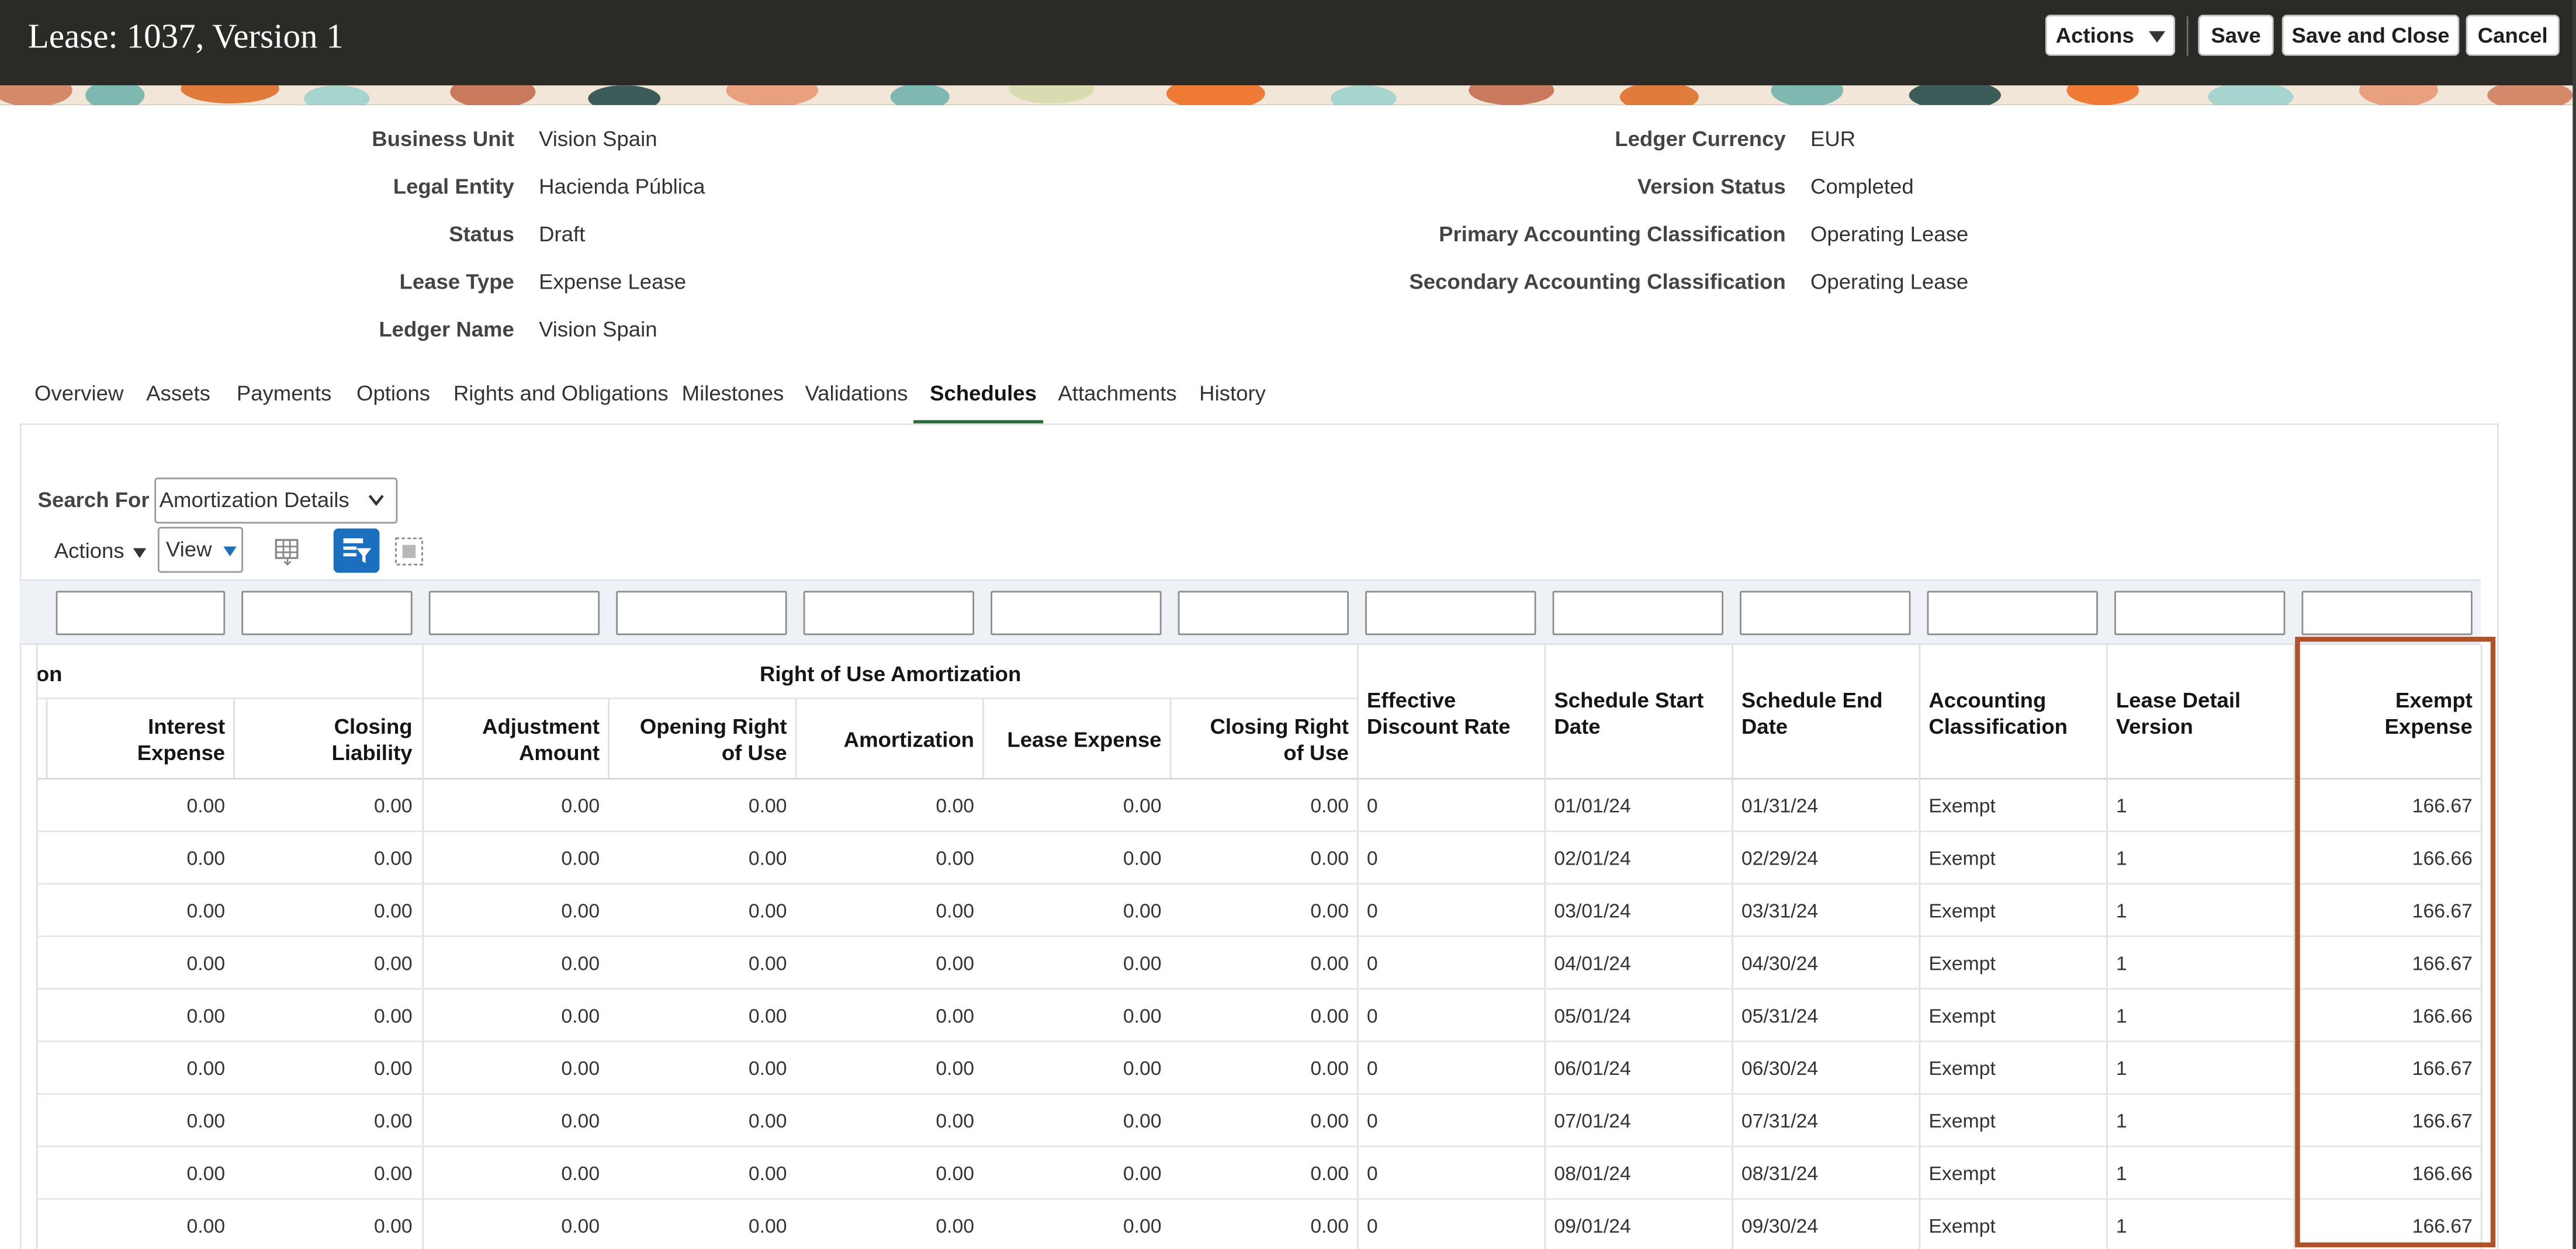  Describe the element at coordinates (1084, 740) in the screenshot. I see `column-header-lease-expense: Lease Expense` at that location.